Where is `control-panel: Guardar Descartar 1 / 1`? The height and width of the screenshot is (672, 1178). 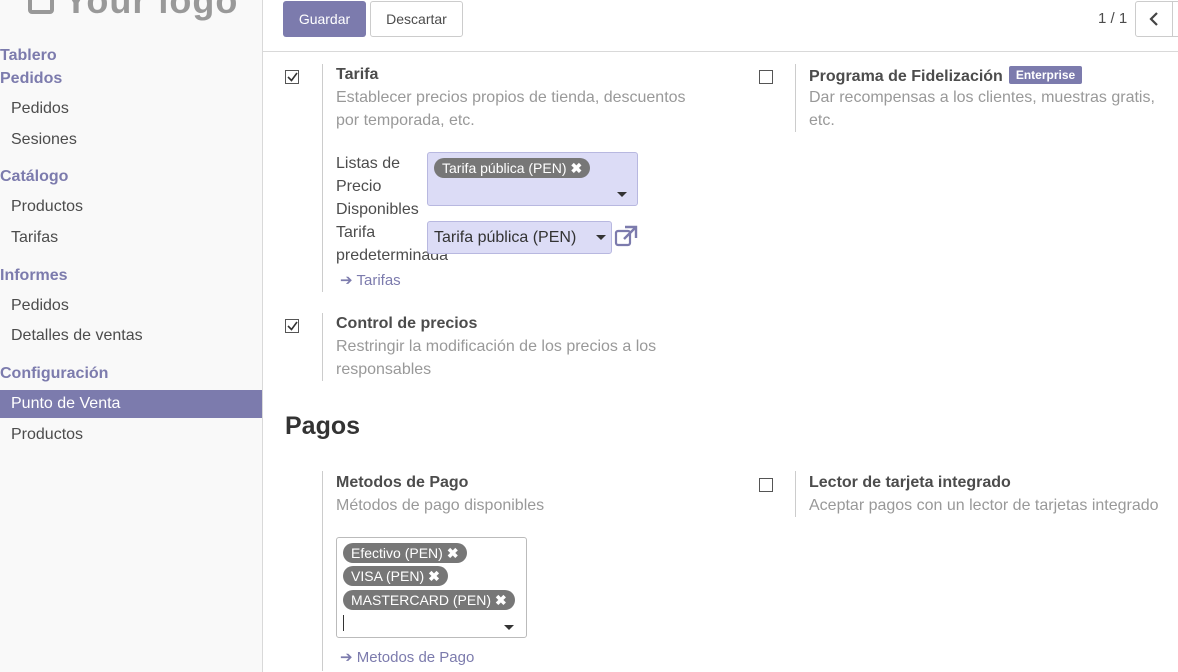
control-panel: Guardar Descartar 1 / 1 is located at coordinates (720, 26).